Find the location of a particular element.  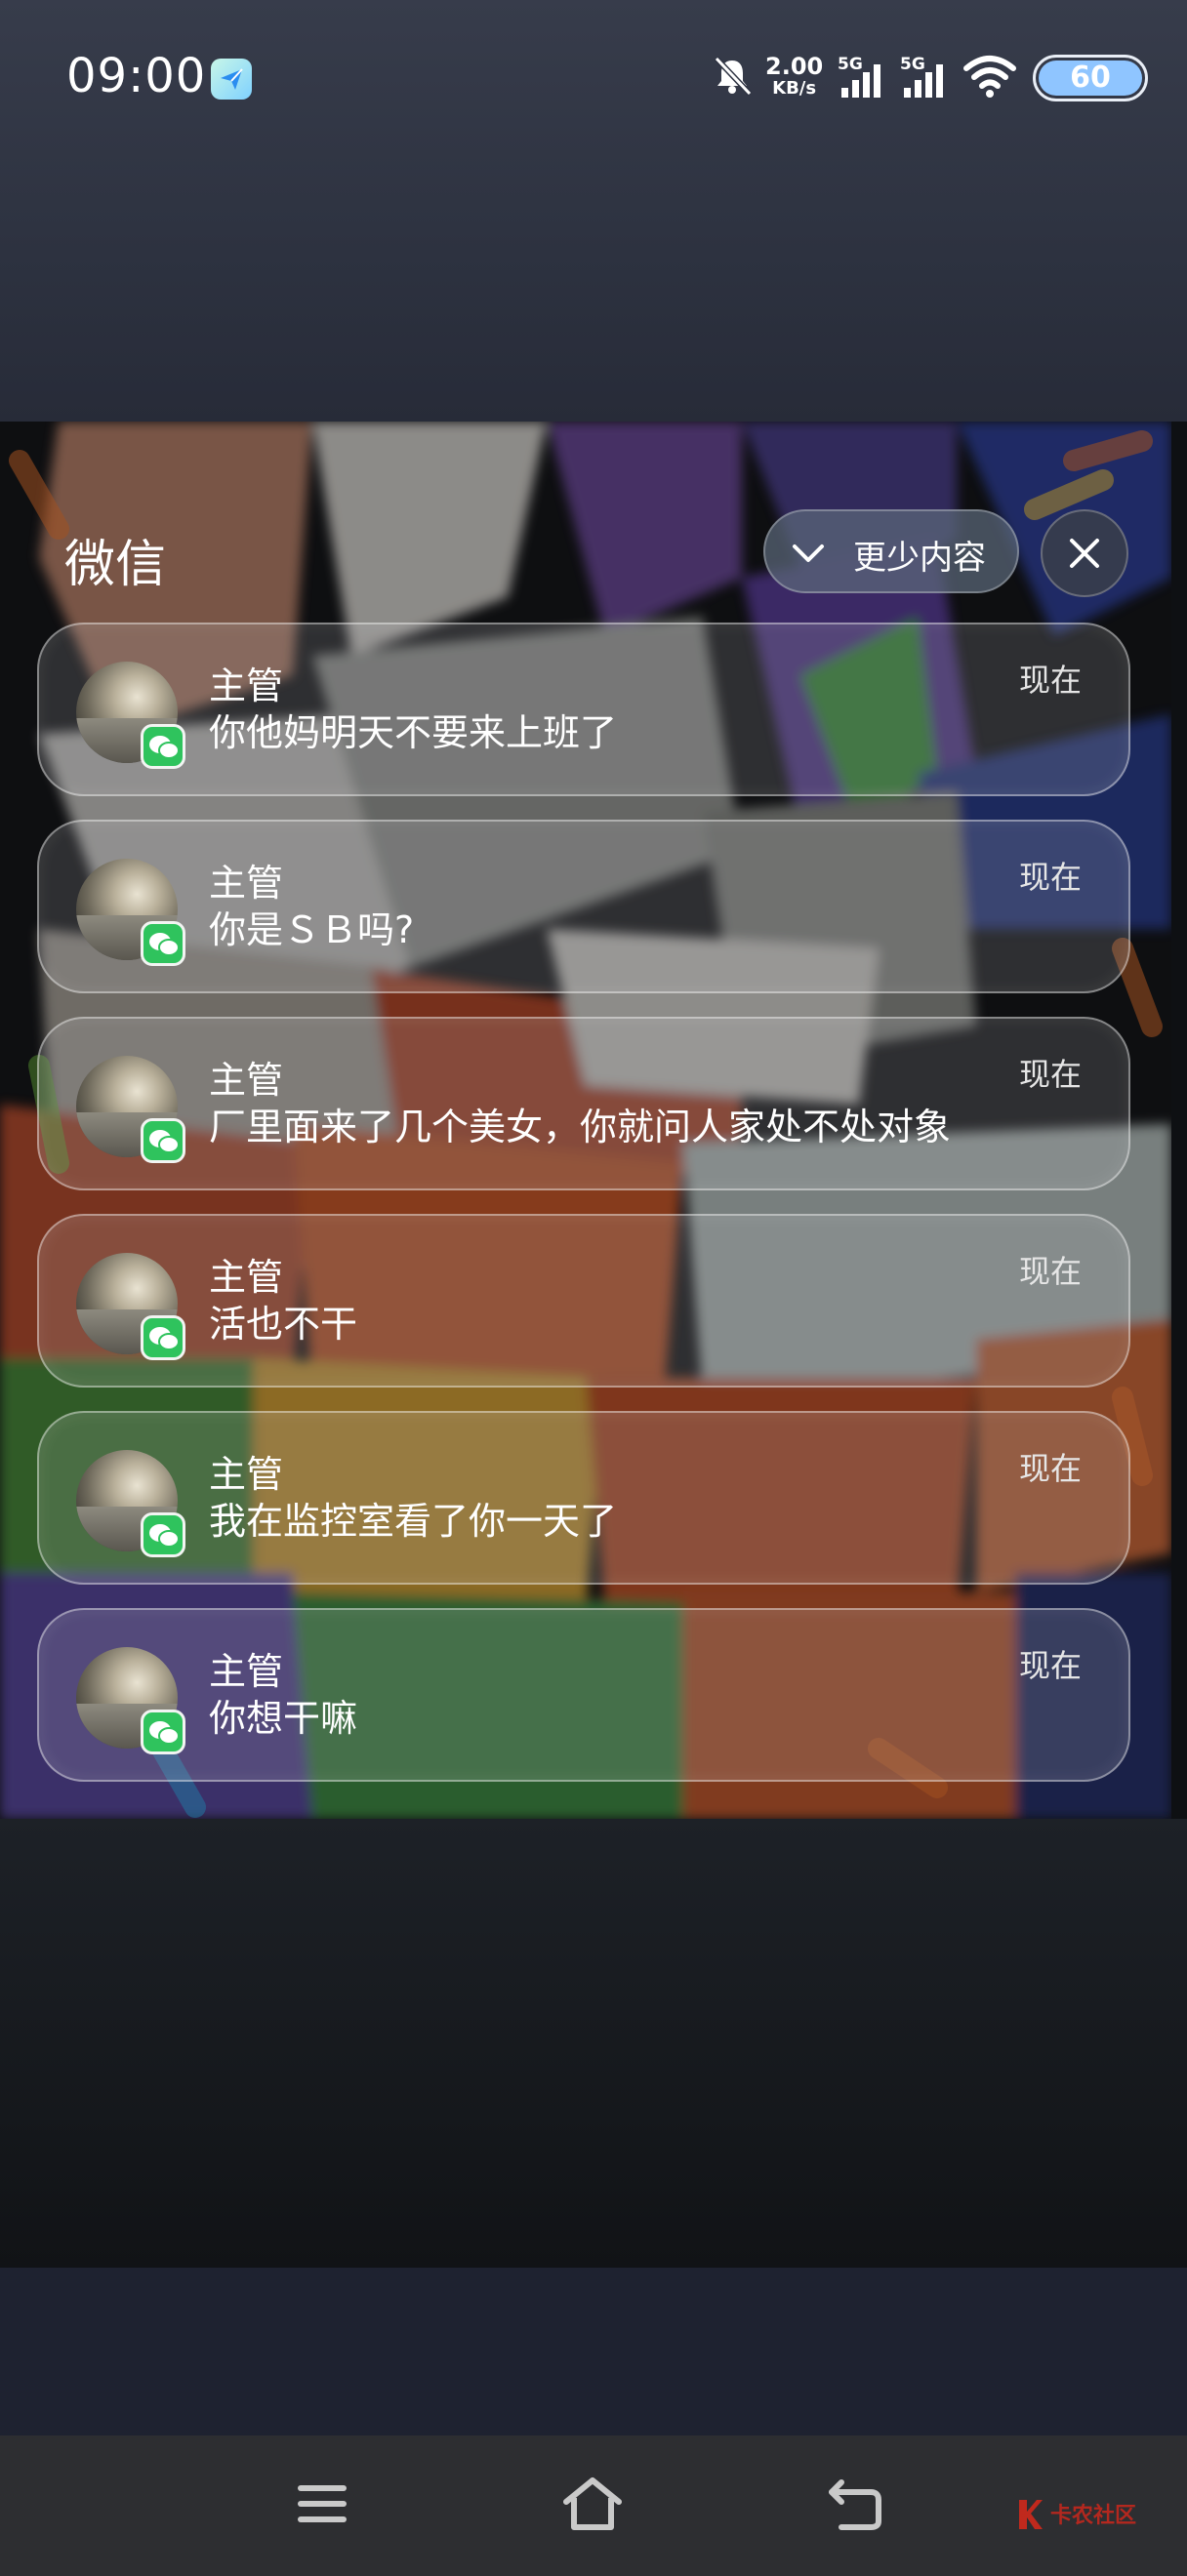

mute-icon is located at coordinates (732, 78).